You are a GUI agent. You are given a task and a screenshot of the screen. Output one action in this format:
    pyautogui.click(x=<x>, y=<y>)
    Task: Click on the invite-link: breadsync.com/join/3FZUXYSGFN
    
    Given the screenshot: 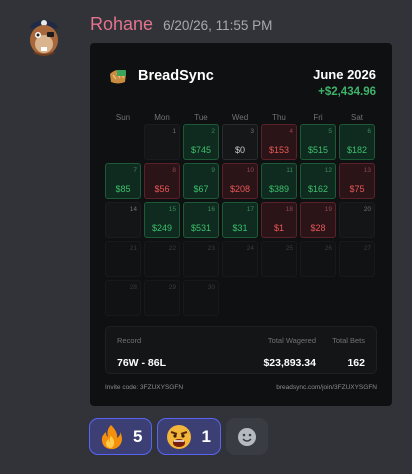 What is the action you would take?
    pyautogui.click(x=326, y=387)
    